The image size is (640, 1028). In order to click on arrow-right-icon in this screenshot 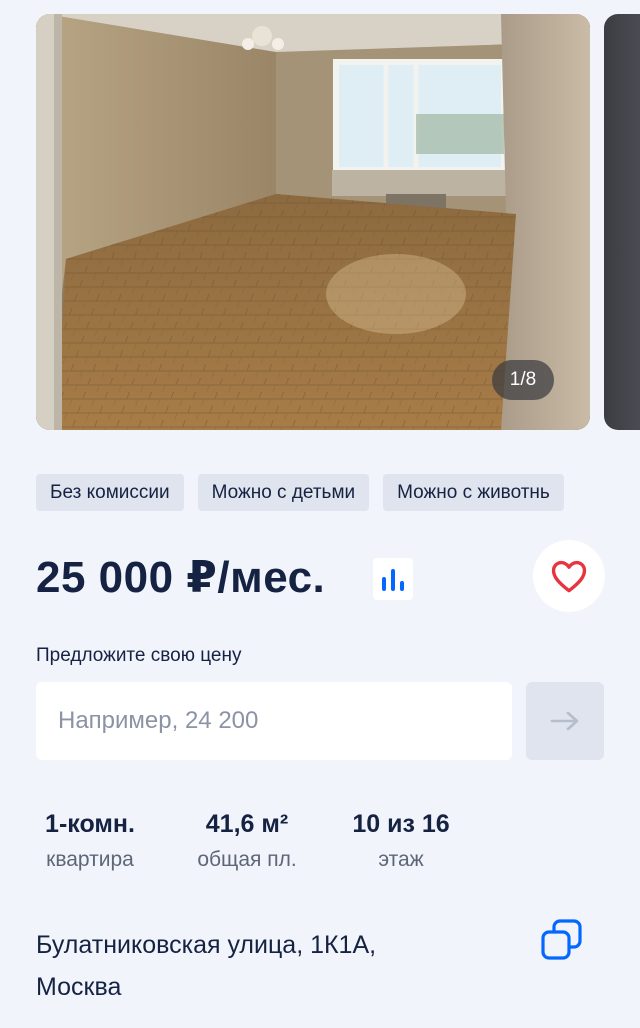, I will do `click(564, 721)`.